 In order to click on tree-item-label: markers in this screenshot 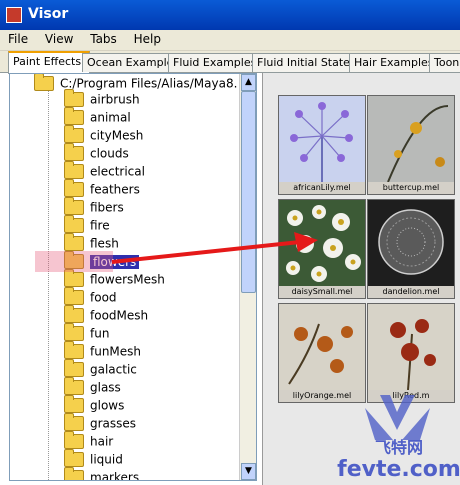, I will do `click(115, 475)`.